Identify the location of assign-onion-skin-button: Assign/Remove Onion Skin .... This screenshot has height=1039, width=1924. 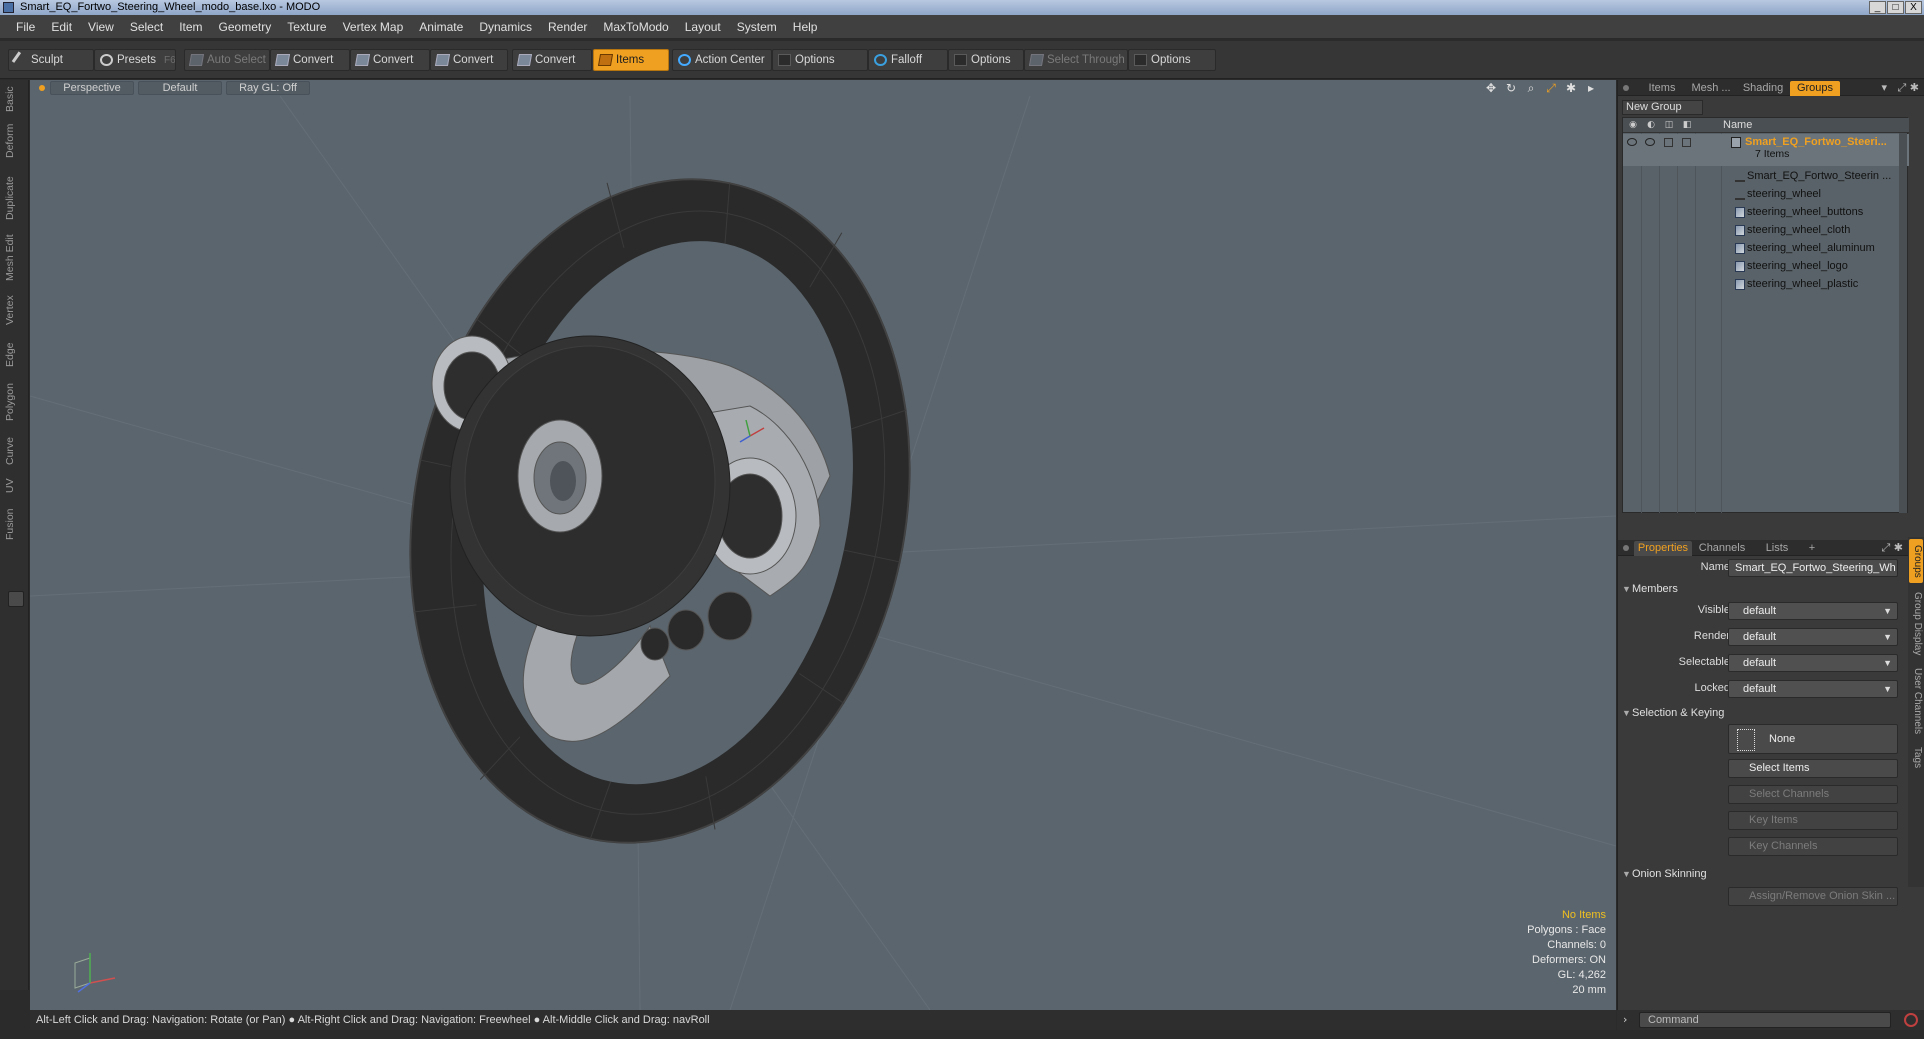
(1813, 896).